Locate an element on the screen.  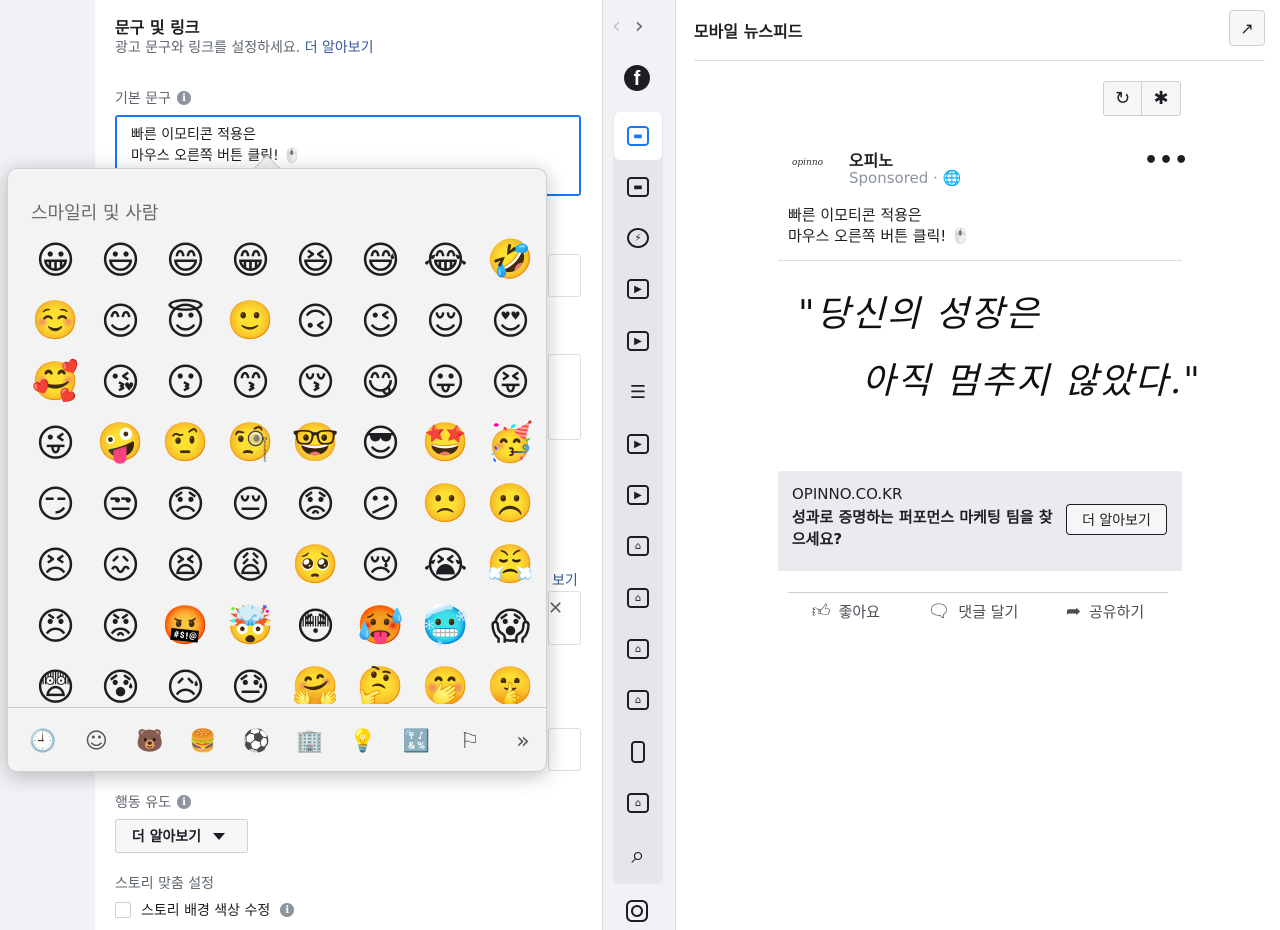
emoji-cell: 😁 is located at coordinates (250, 259).